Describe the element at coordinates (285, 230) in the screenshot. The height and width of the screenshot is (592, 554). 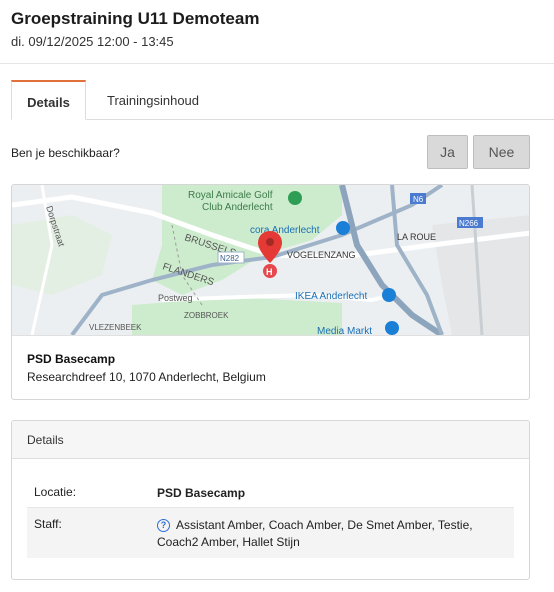
I see `map-label-cora: cora Anderlecht` at that location.